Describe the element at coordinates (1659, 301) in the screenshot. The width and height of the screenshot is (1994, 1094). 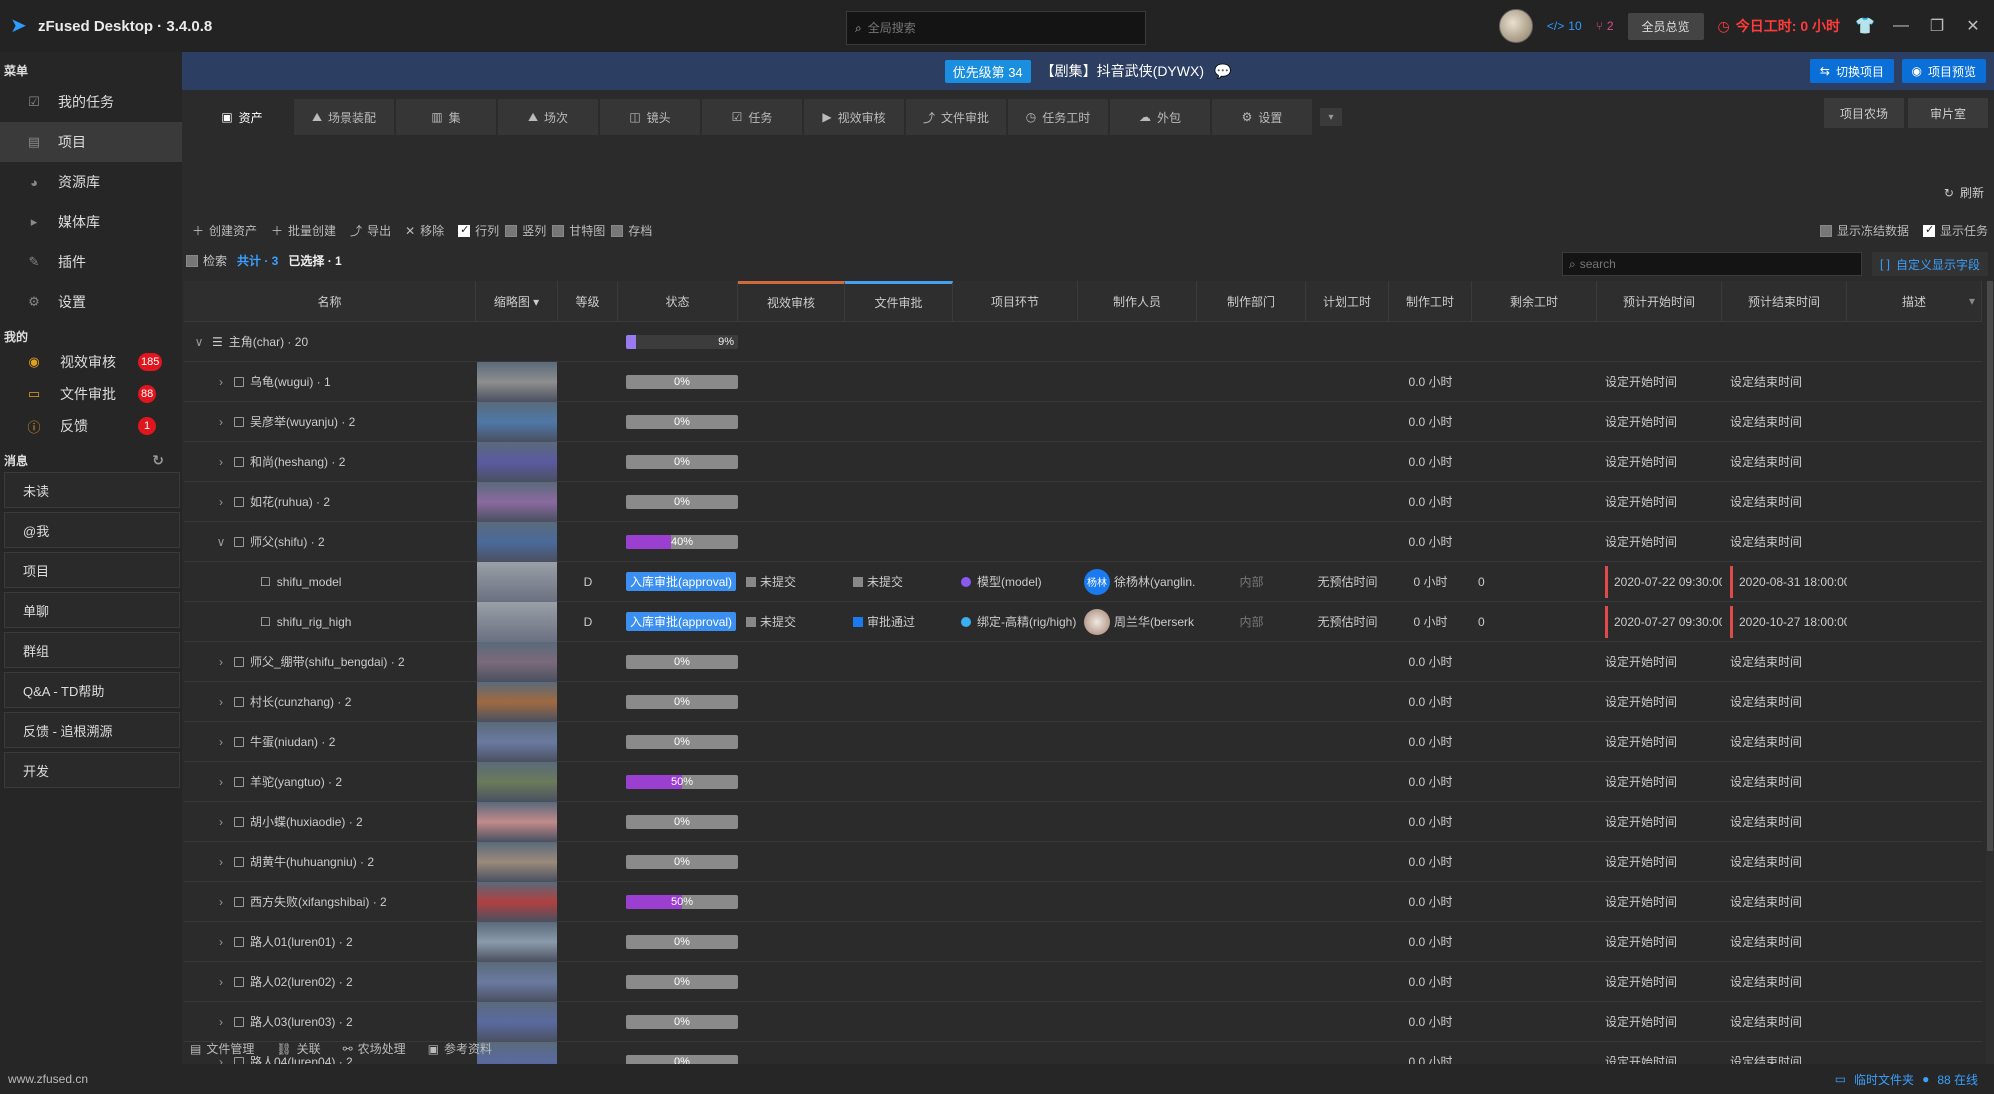
I see `column-header: 预计开始时间` at that location.